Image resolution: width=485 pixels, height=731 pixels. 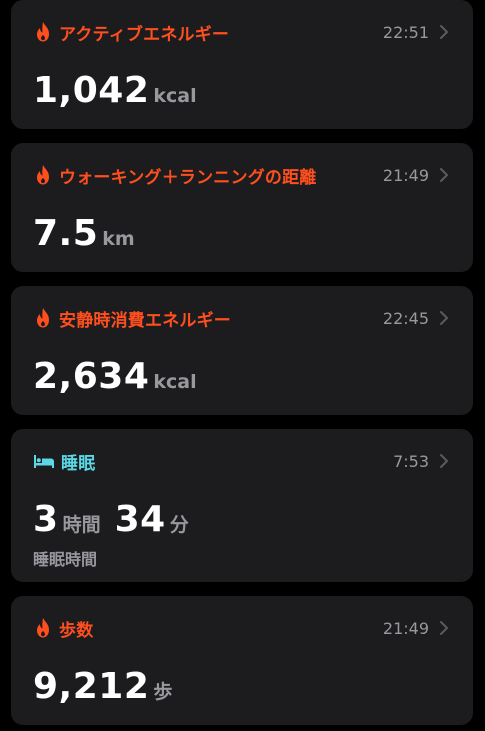 What do you see at coordinates (188, 177) in the screenshot?
I see `card-title: ウォーキング＋ランニングの距離` at bounding box center [188, 177].